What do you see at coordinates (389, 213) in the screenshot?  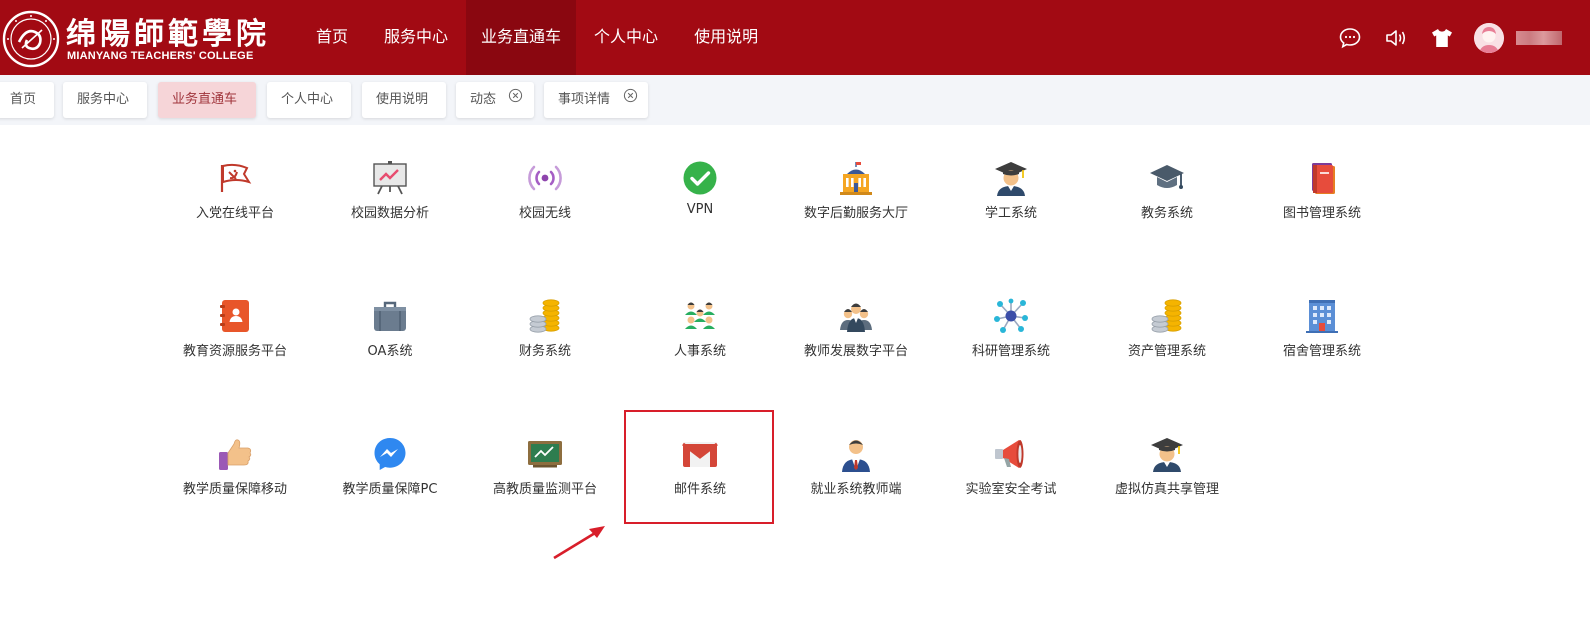 I see `app-label: 校园数据分析` at bounding box center [389, 213].